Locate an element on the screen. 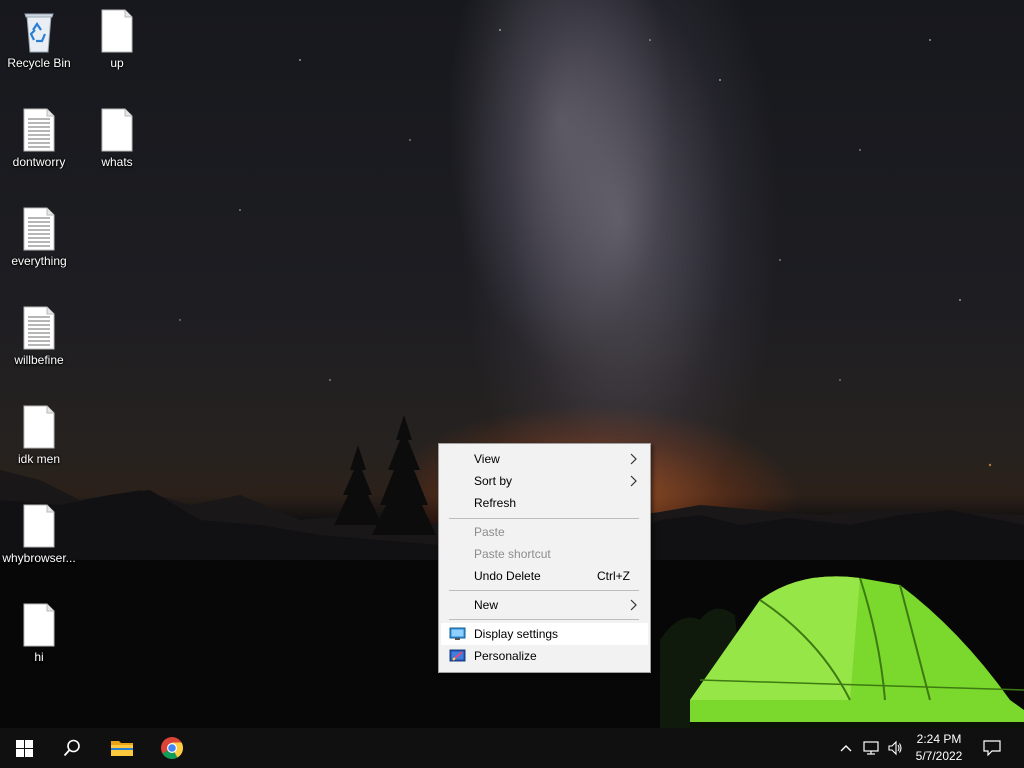 This screenshot has height=768, width=1024. desktop-icon-label: willbefine is located at coordinates (39, 360).